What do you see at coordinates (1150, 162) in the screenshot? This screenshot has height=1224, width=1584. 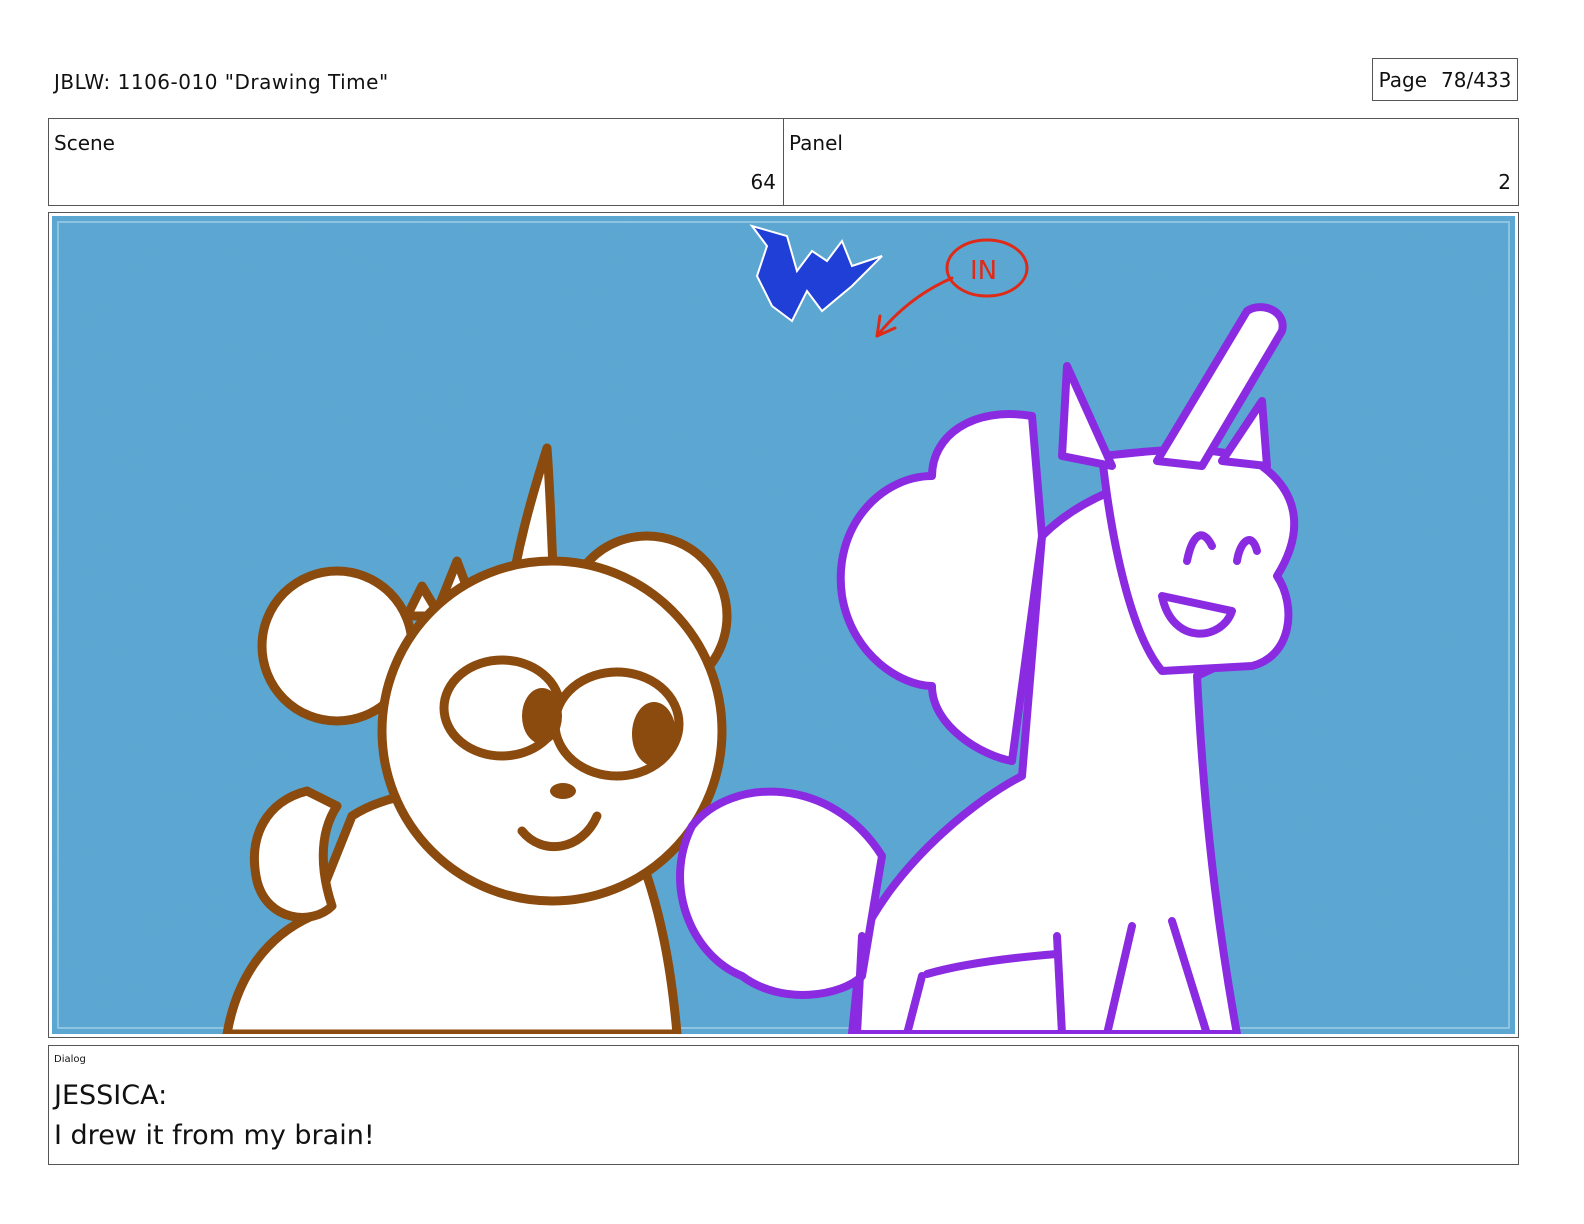 I see `panel-cell: Panel 2` at bounding box center [1150, 162].